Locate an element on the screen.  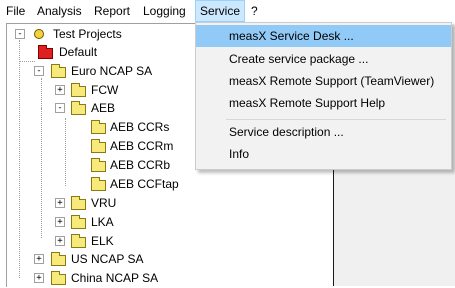
tree-node-aeb-ccftap: AEB CCFtap is located at coordinates (170, 184).